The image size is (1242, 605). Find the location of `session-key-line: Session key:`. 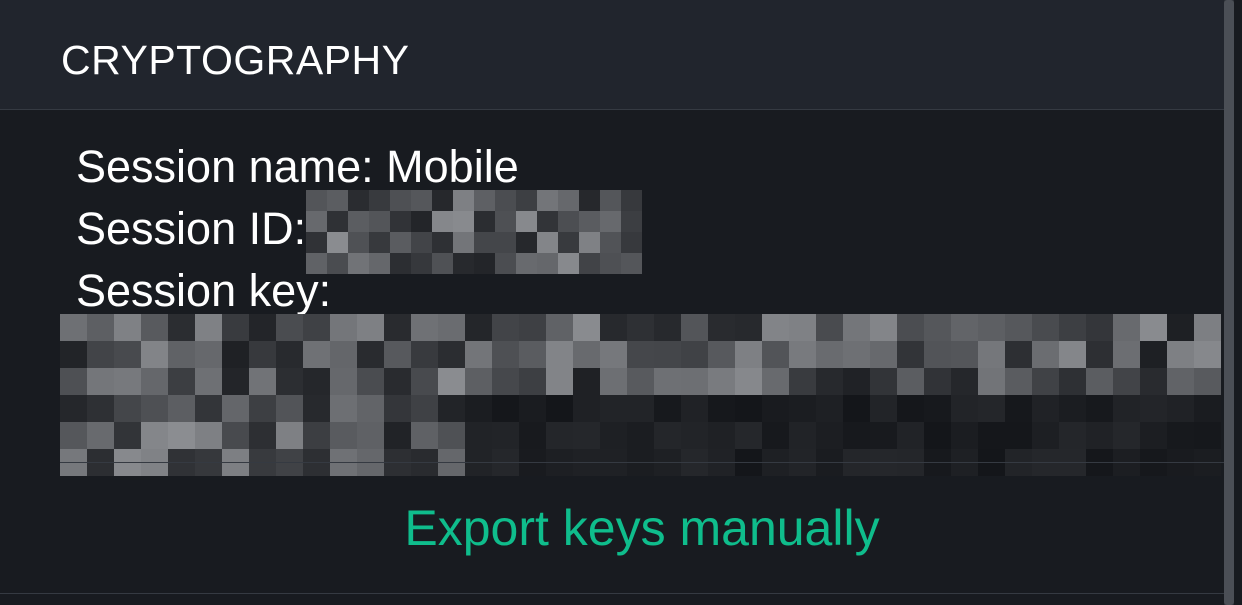

session-key-line: Session key: is located at coordinates (646, 291).